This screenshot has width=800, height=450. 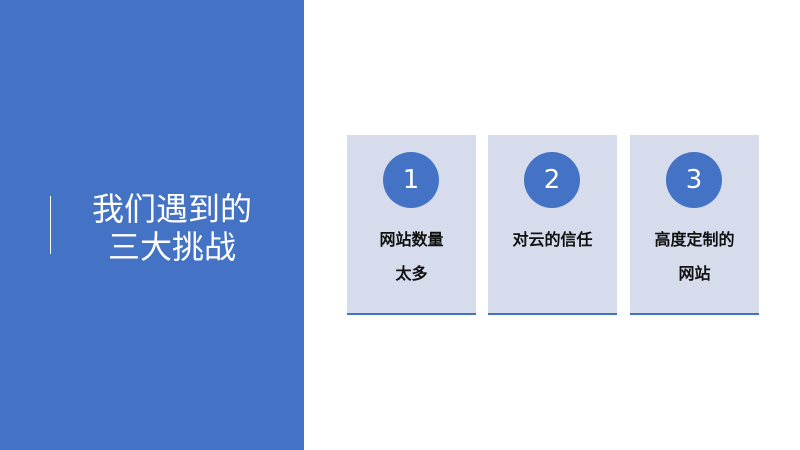 What do you see at coordinates (552, 180) in the screenshot?
I see `challenge-number-2: 2` at bounding box center [552, 180].